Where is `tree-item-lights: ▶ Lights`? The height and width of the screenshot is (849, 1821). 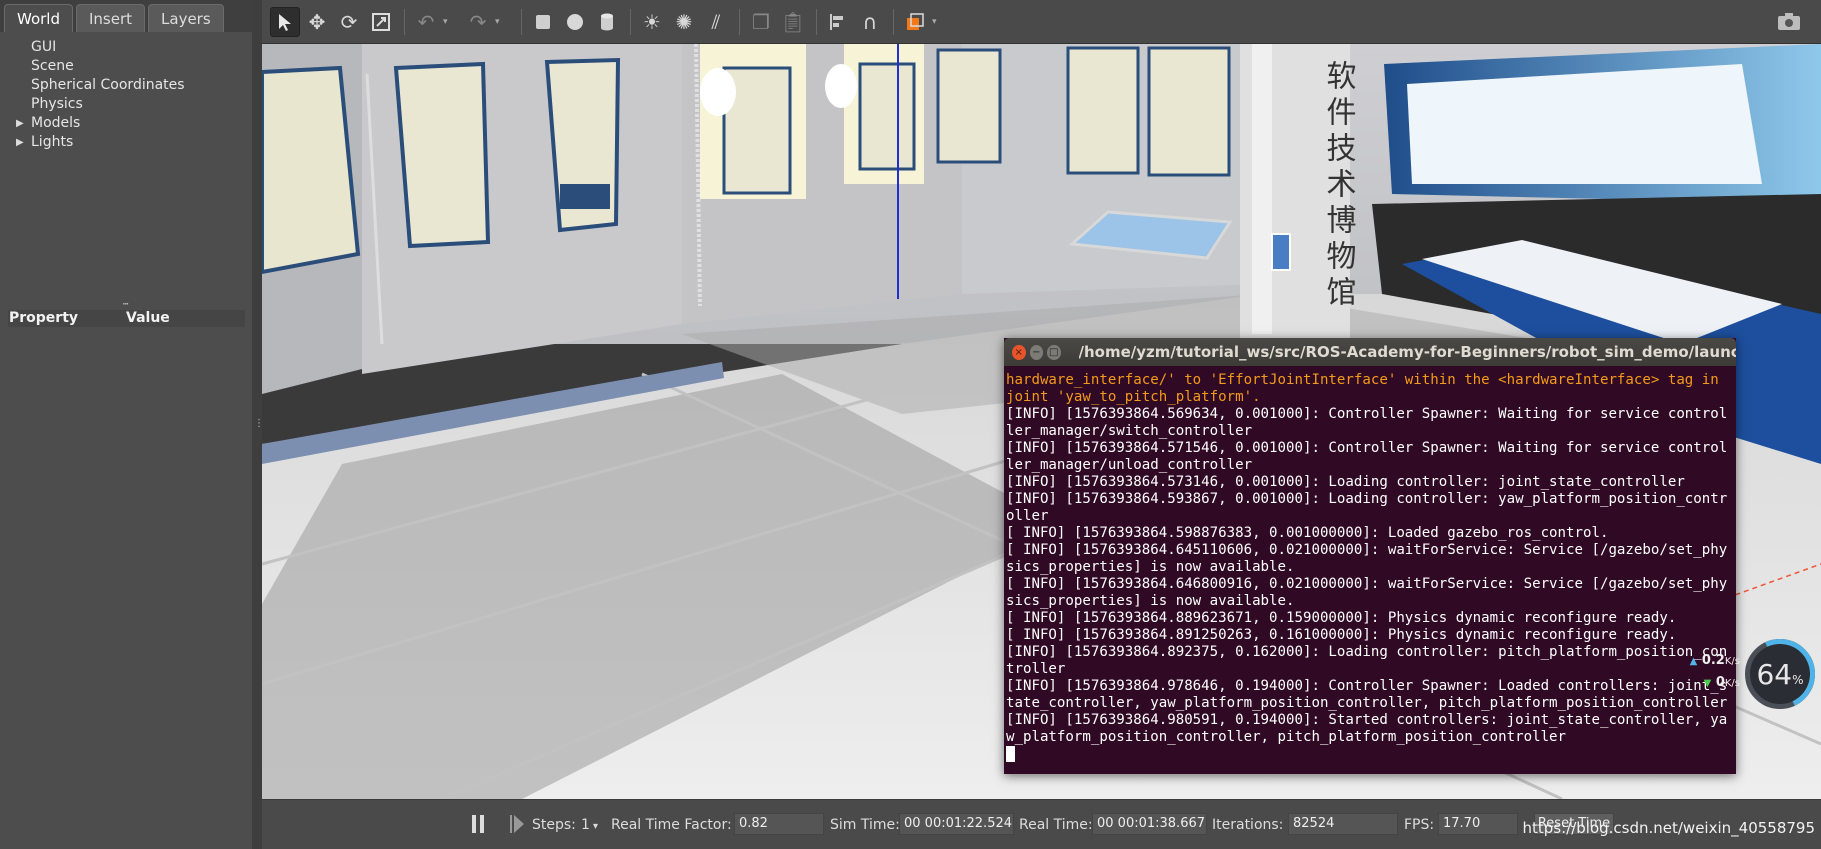 tree-item-lights: ▶ Lights is located at coordinates (126, 142).